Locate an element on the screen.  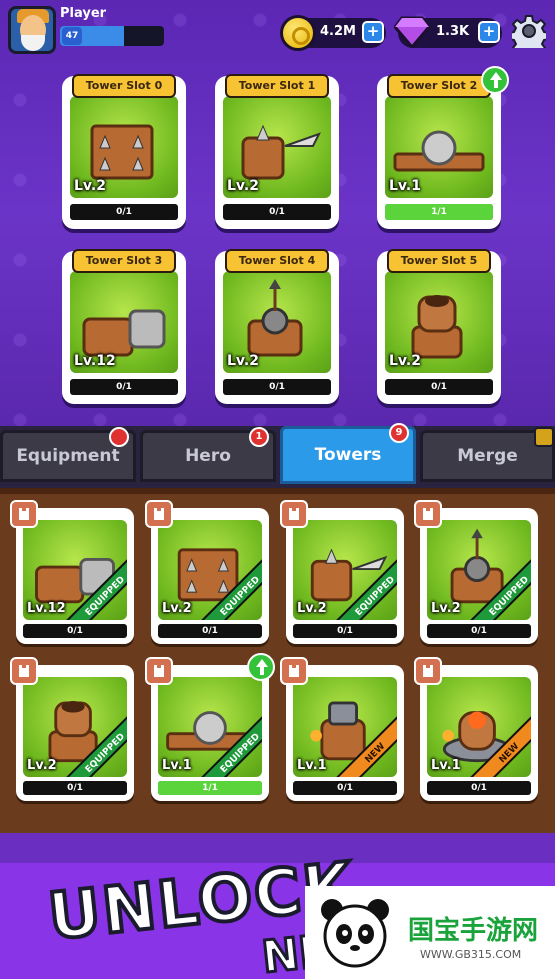
tab-towers-label: Towers is located at coordinates (348, 455).